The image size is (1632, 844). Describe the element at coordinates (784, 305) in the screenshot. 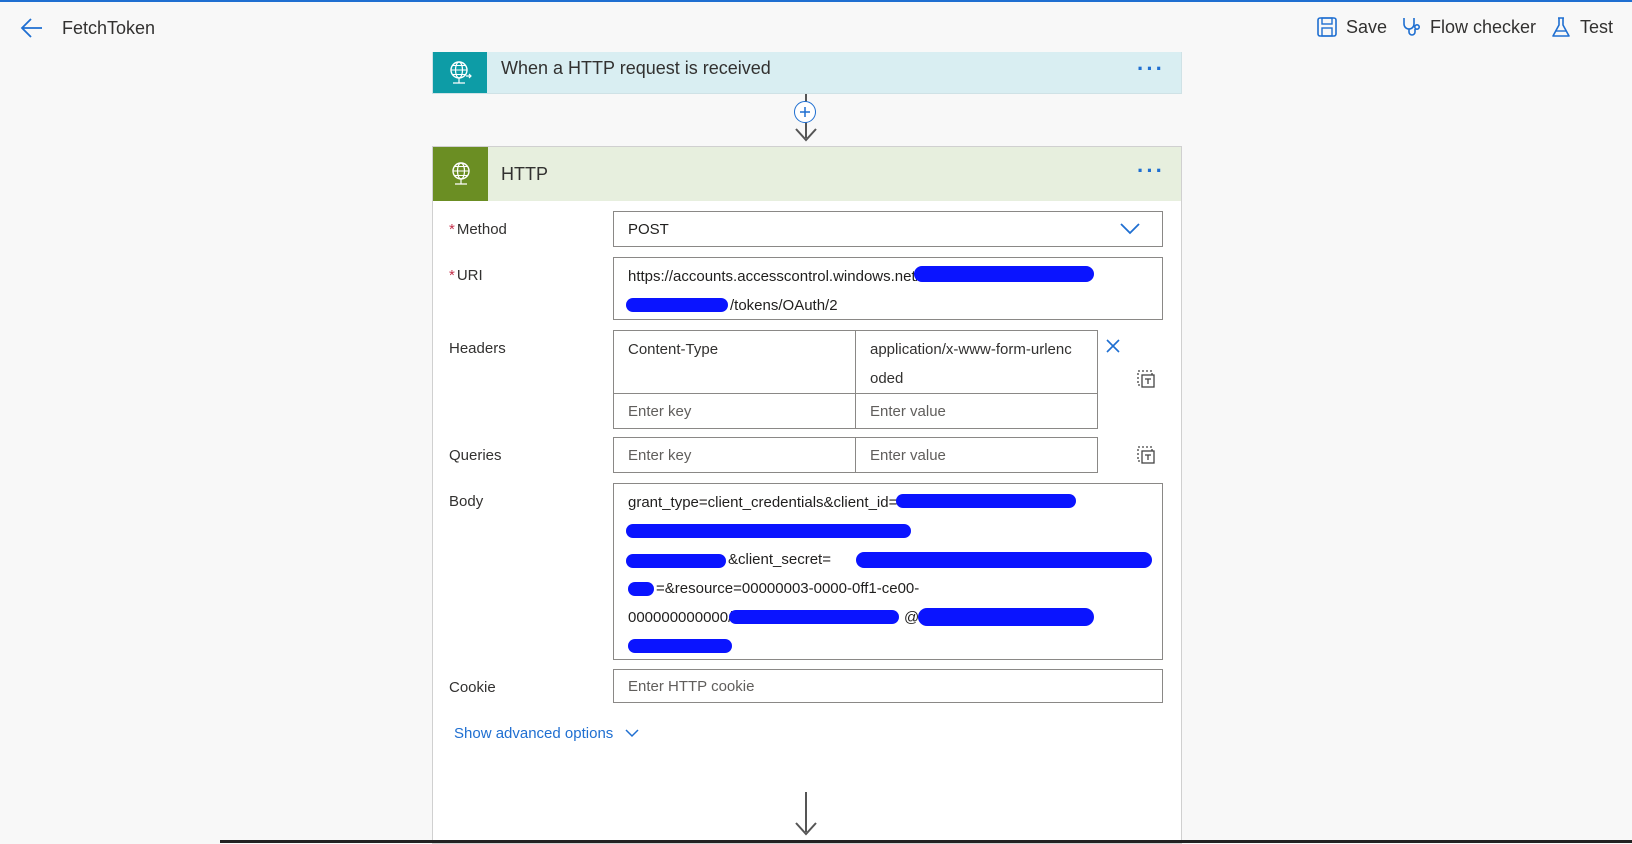

I see `uri-line-2: /tokens/OAuth/2` at that location.